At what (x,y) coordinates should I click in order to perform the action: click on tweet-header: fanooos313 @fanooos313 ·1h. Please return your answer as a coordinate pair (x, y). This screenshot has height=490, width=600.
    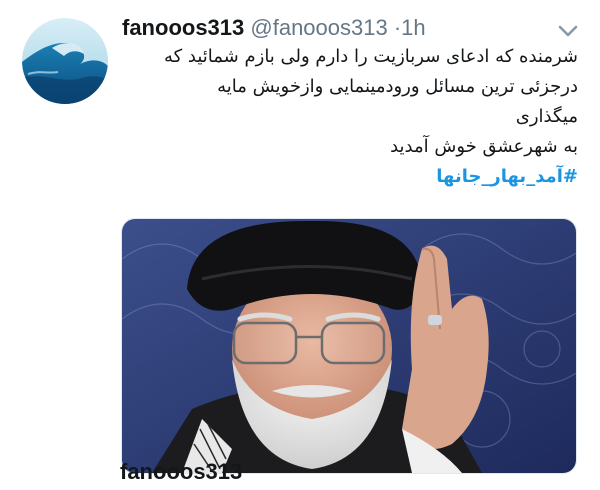
    Looking at the image, I should click on (274, 28).